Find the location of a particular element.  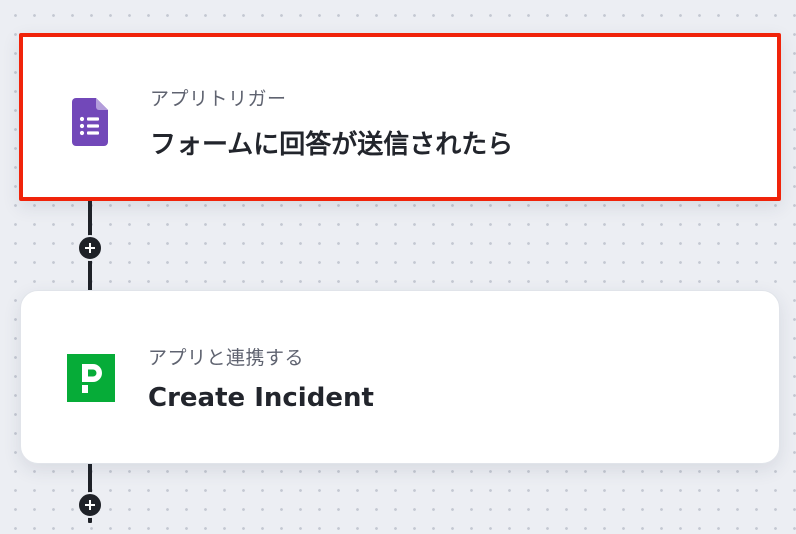

pagerduty-icon is located at coordinates (91, 378).